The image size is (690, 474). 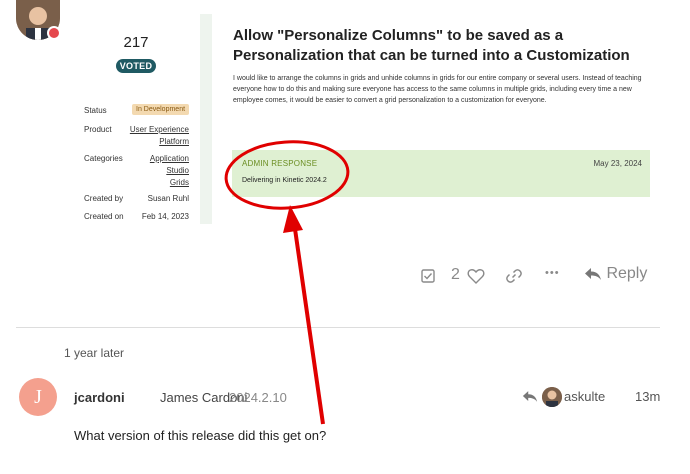 I want to click on admin-response-title: ADMIN RESPONSE, so click(x=280, y=163).